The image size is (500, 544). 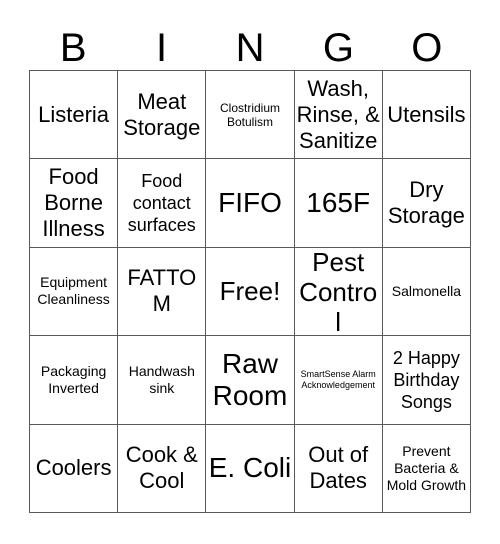 I want to click on bingo-cell: Salmonella, so click(x=426, y=292).